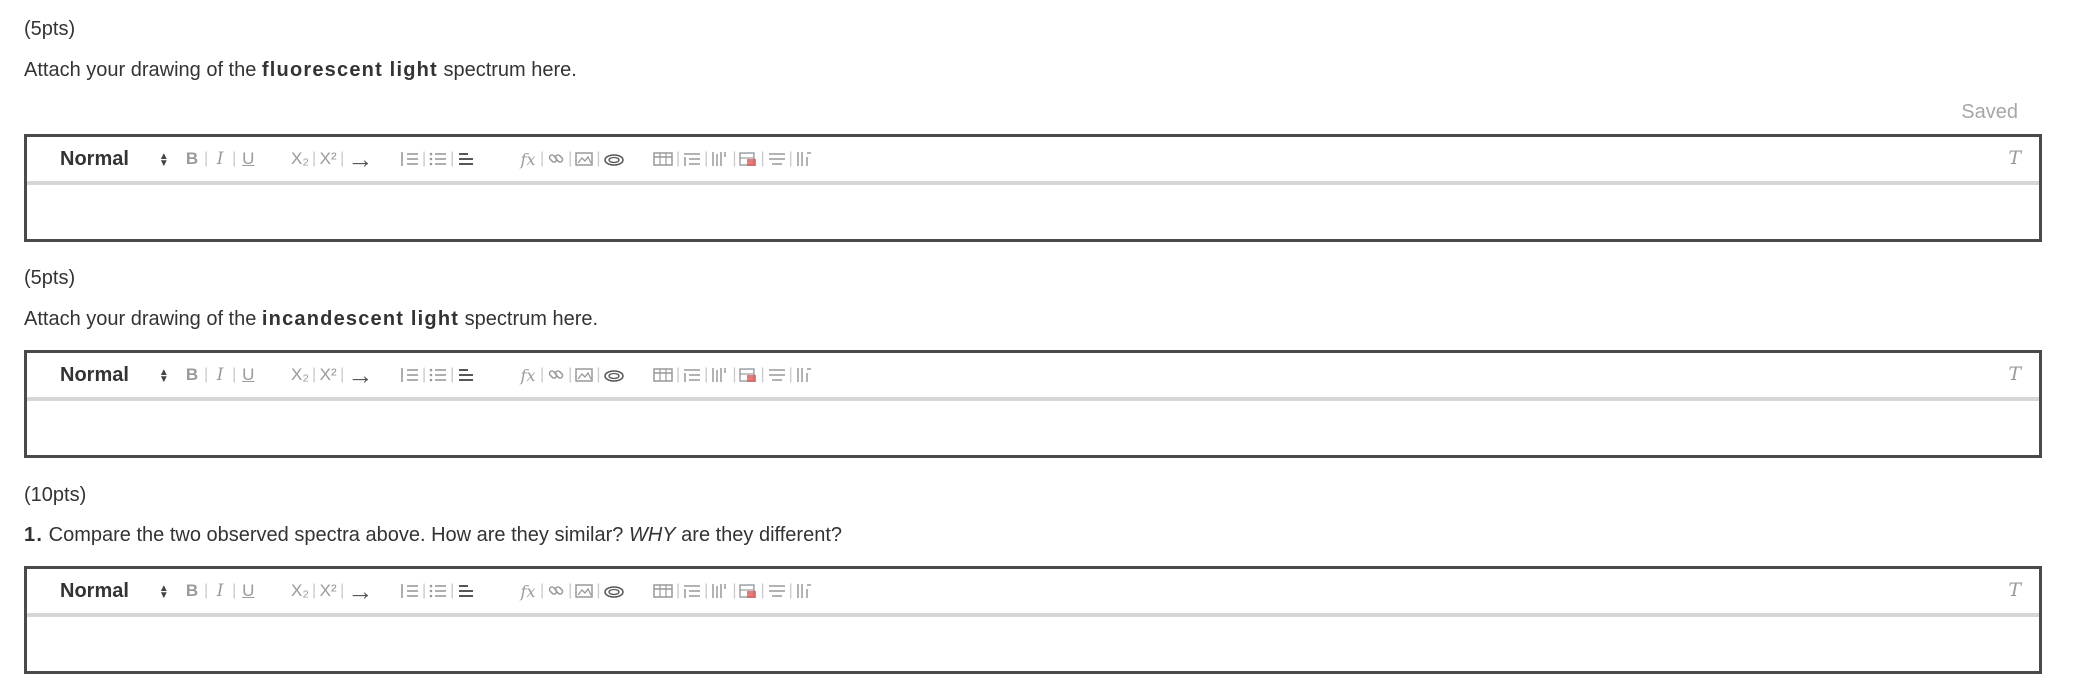 Image resolution: width=2089 pixels, height=698 pixels. Describe the element at coordinates (652, 535) in the screenshot. I see `prompt-italic-text: WHY` at that location.